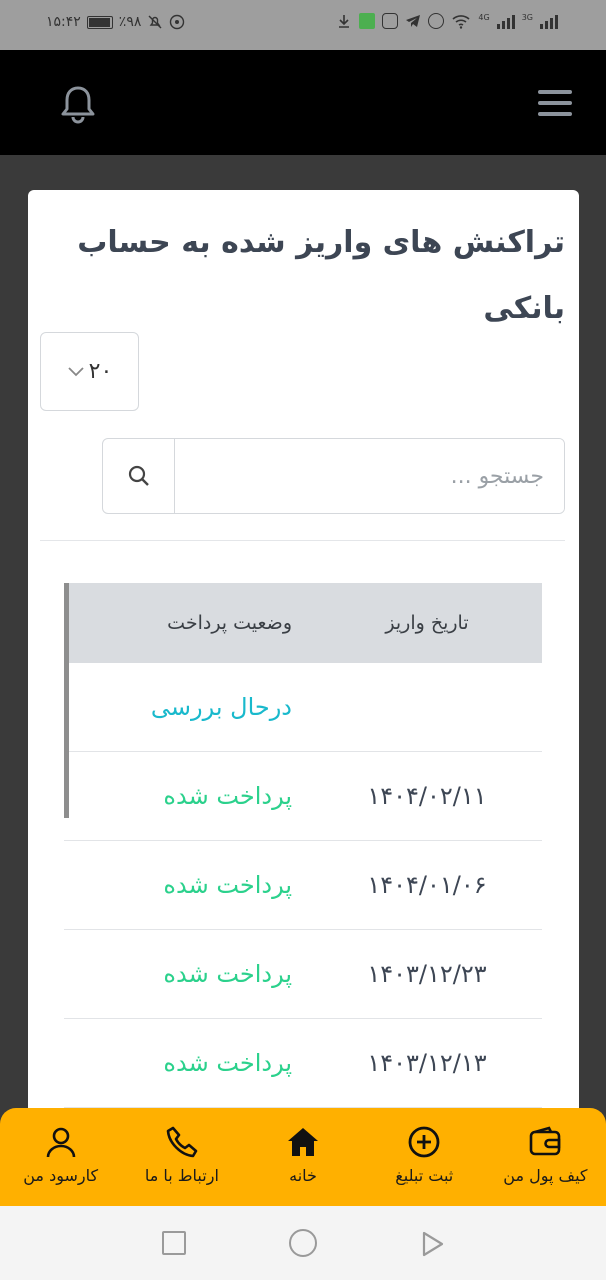 The image size is (606, 1280). Describe the element at coordinates (427, 796) in the screenshot. I see `row-date: ۱۴۰۴/۰۲/۱۱` at that location.